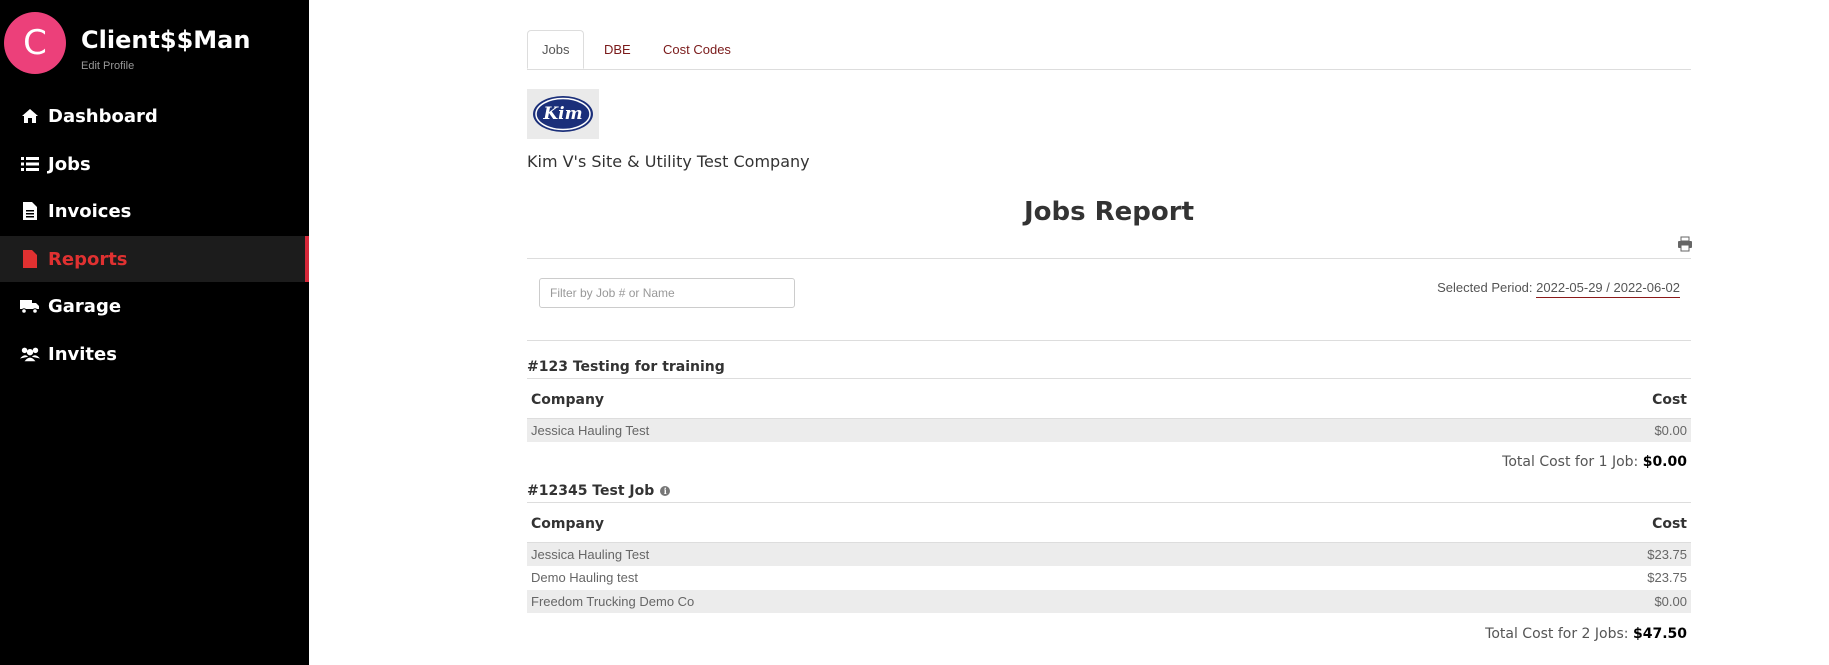 The width and height of the screenshot is (1829, 665). I want to click on job-title: #123 Testing for training, so click(626, 367).